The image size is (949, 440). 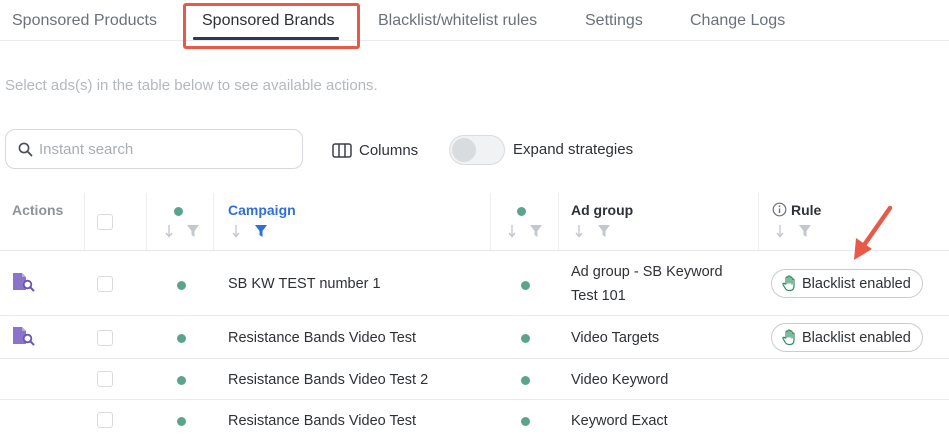 I want to click on info-icon, so click(x=779, y=209).